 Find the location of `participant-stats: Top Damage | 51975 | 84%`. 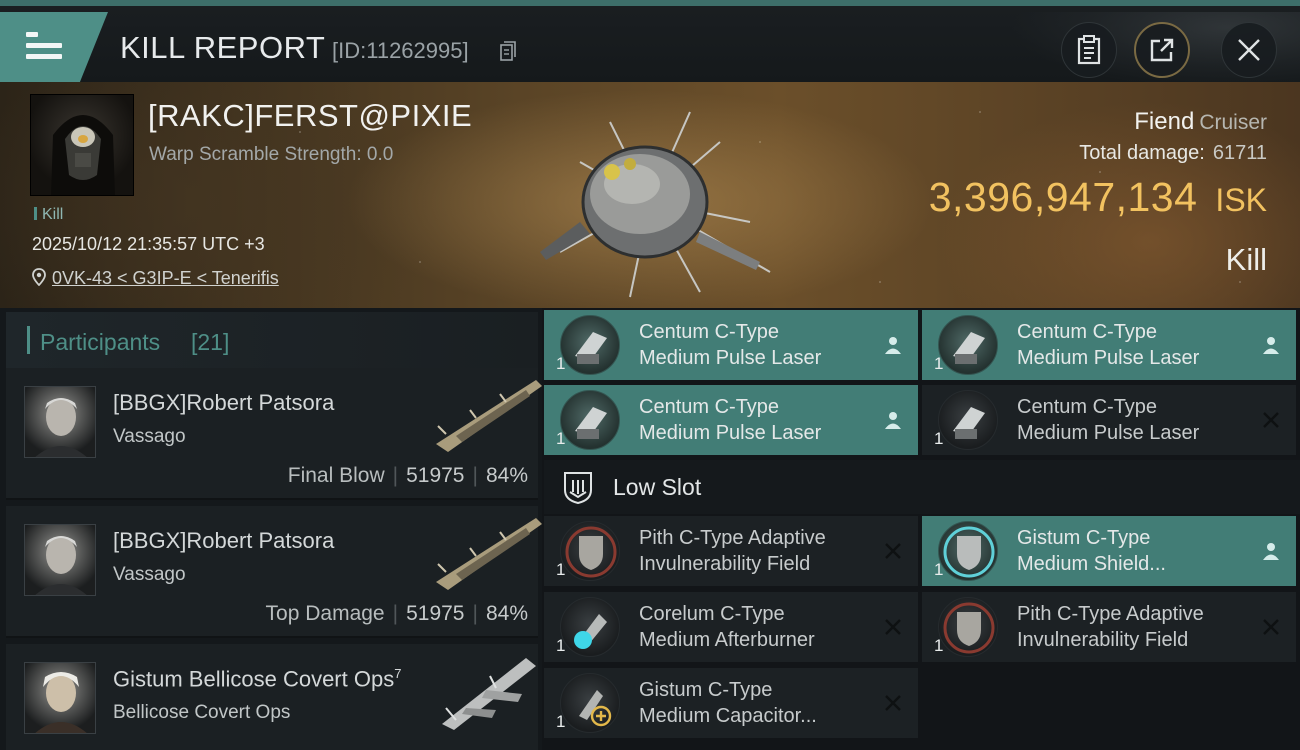

participant-stats: Top Damage | 51975 | 84% is located at coordinates (396, 613).